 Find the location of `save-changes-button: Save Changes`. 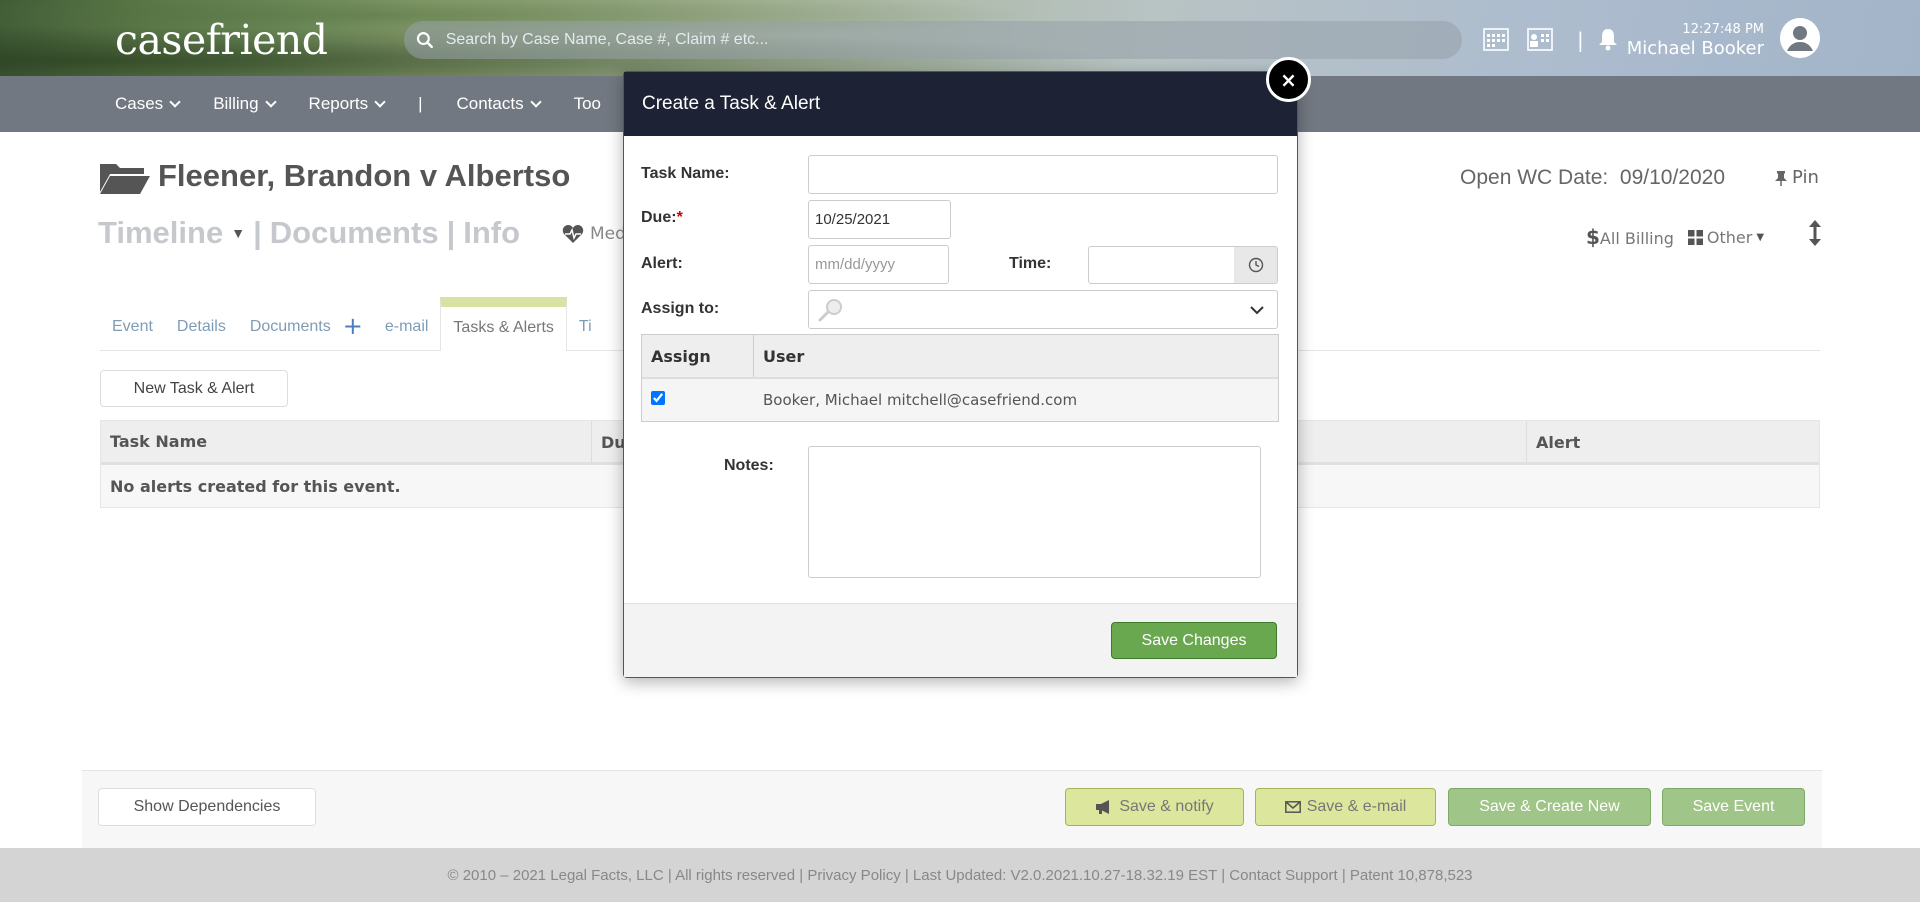

save-changes-button: Save Changes is located at coordinates (1194, 640).